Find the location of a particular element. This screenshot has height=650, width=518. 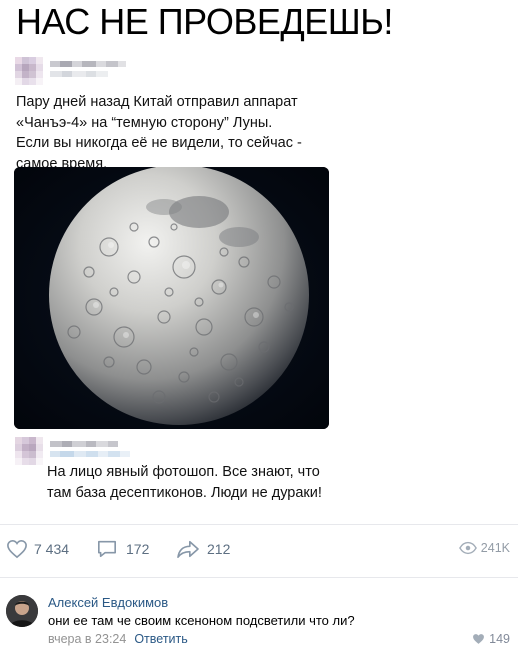

share-button: 212 is located at coordinates (202, 549).